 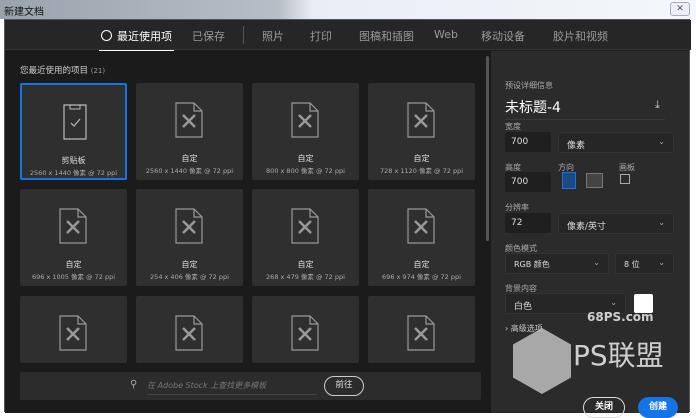 What do you see at coordinates (75, 122) in the screenshot?
I see `clipboard-icon` at bounding box center [75, 122].